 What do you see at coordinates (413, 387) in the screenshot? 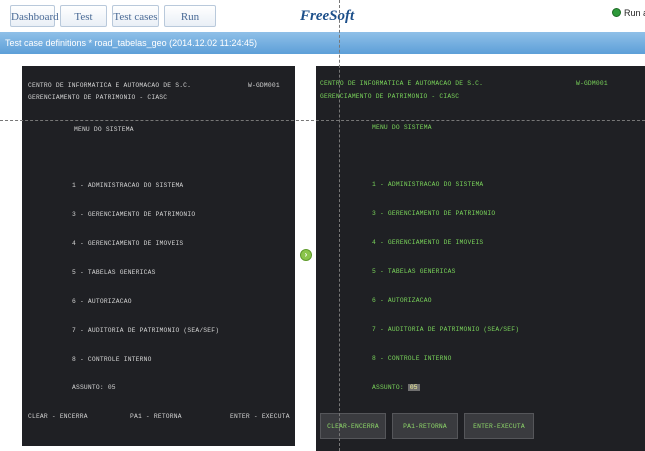
I see `prompt-input: 05` at bounding box center [413, 387].